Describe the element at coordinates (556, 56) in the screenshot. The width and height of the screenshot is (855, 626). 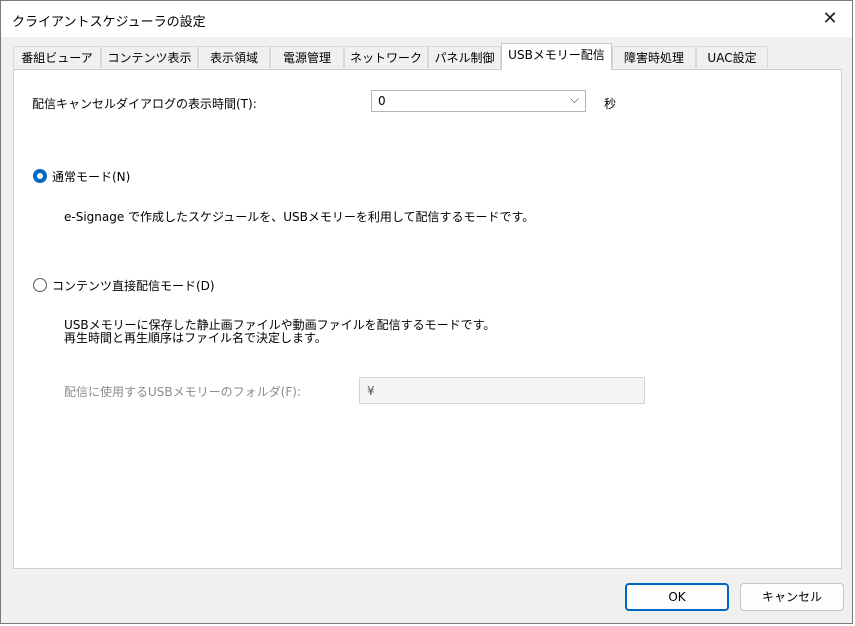
I see `tab-usb-memory-delivery: USBメモリー配信` at that location.